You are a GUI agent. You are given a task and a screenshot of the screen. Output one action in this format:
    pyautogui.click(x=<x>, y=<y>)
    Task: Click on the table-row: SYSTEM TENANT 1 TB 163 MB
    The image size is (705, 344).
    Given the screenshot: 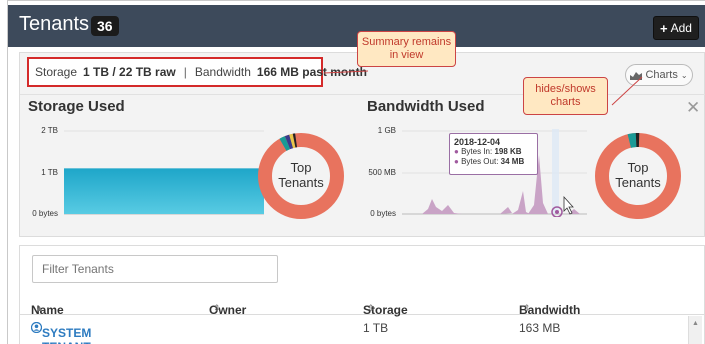 What is the action you would take?
    pyautogui.click(x=362, y=330)
    